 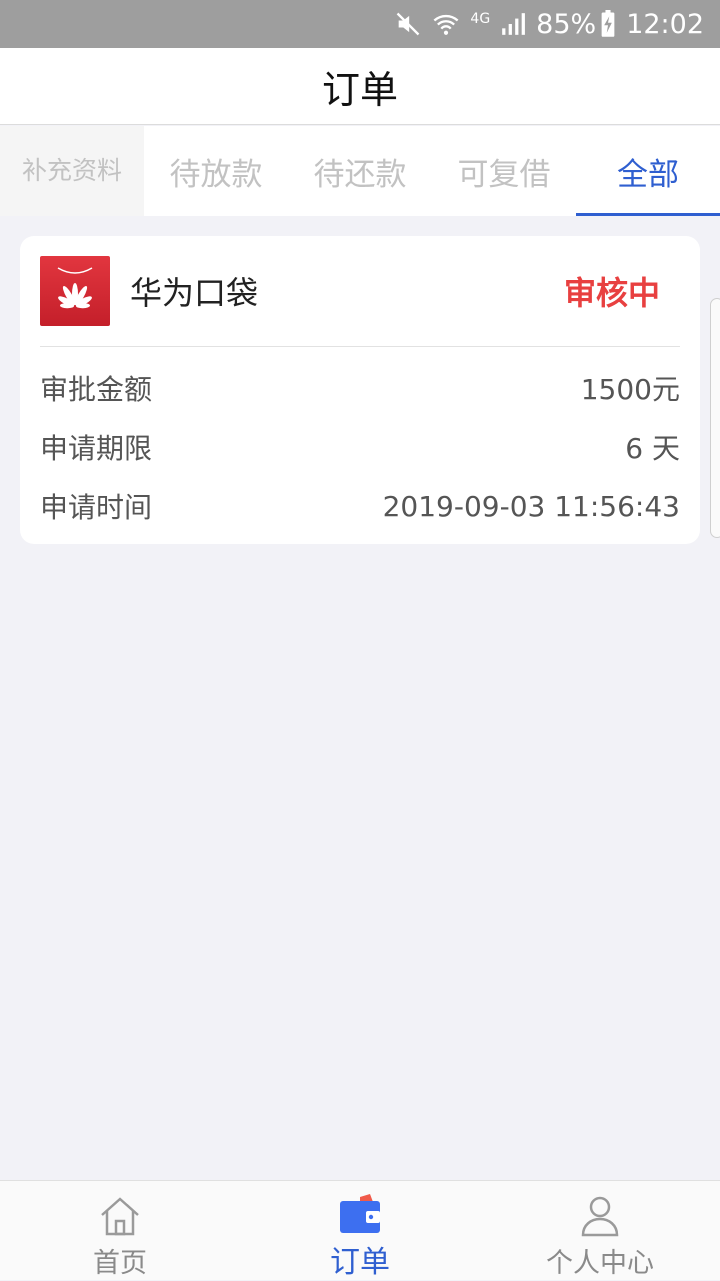 I want to click on nav-orders-label: 订单, so click(x=360, y=1262).